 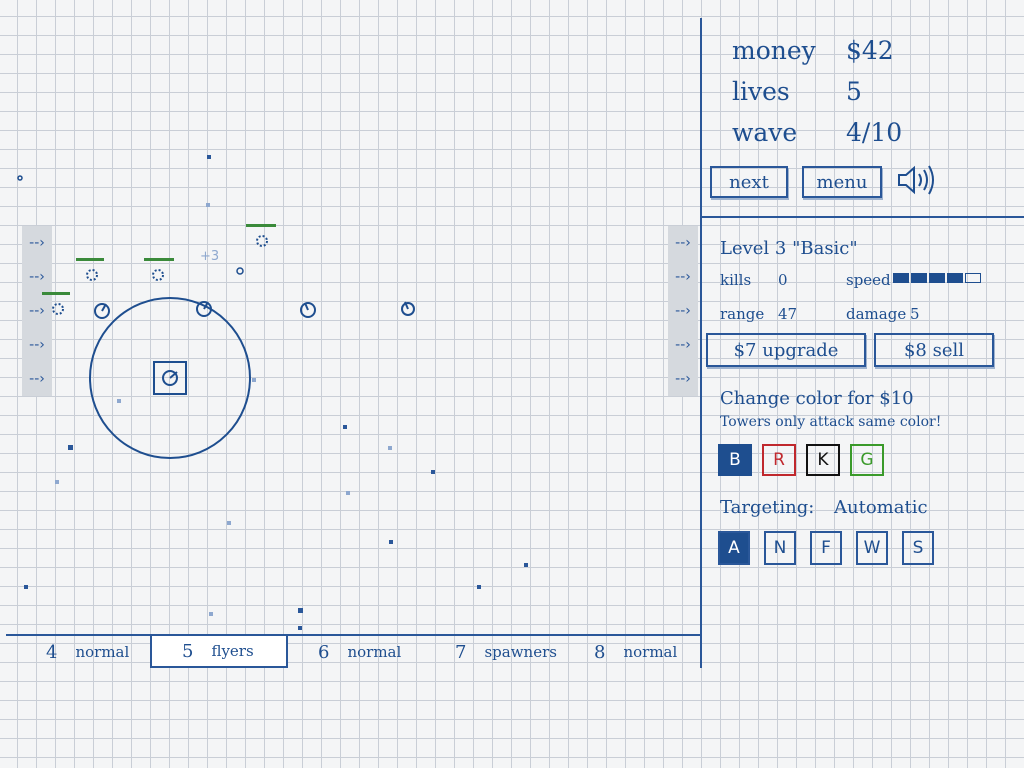 What do you see at coordinates (788, 314) in the screenshot?
I see `range-value: 47` at bounding box center [788, 314].